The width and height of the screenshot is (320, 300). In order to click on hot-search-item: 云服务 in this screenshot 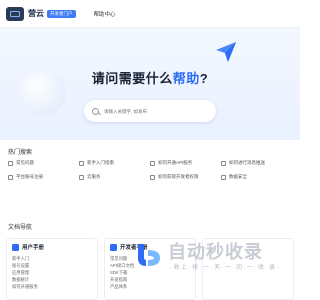, I will do `click(114, 177)`.